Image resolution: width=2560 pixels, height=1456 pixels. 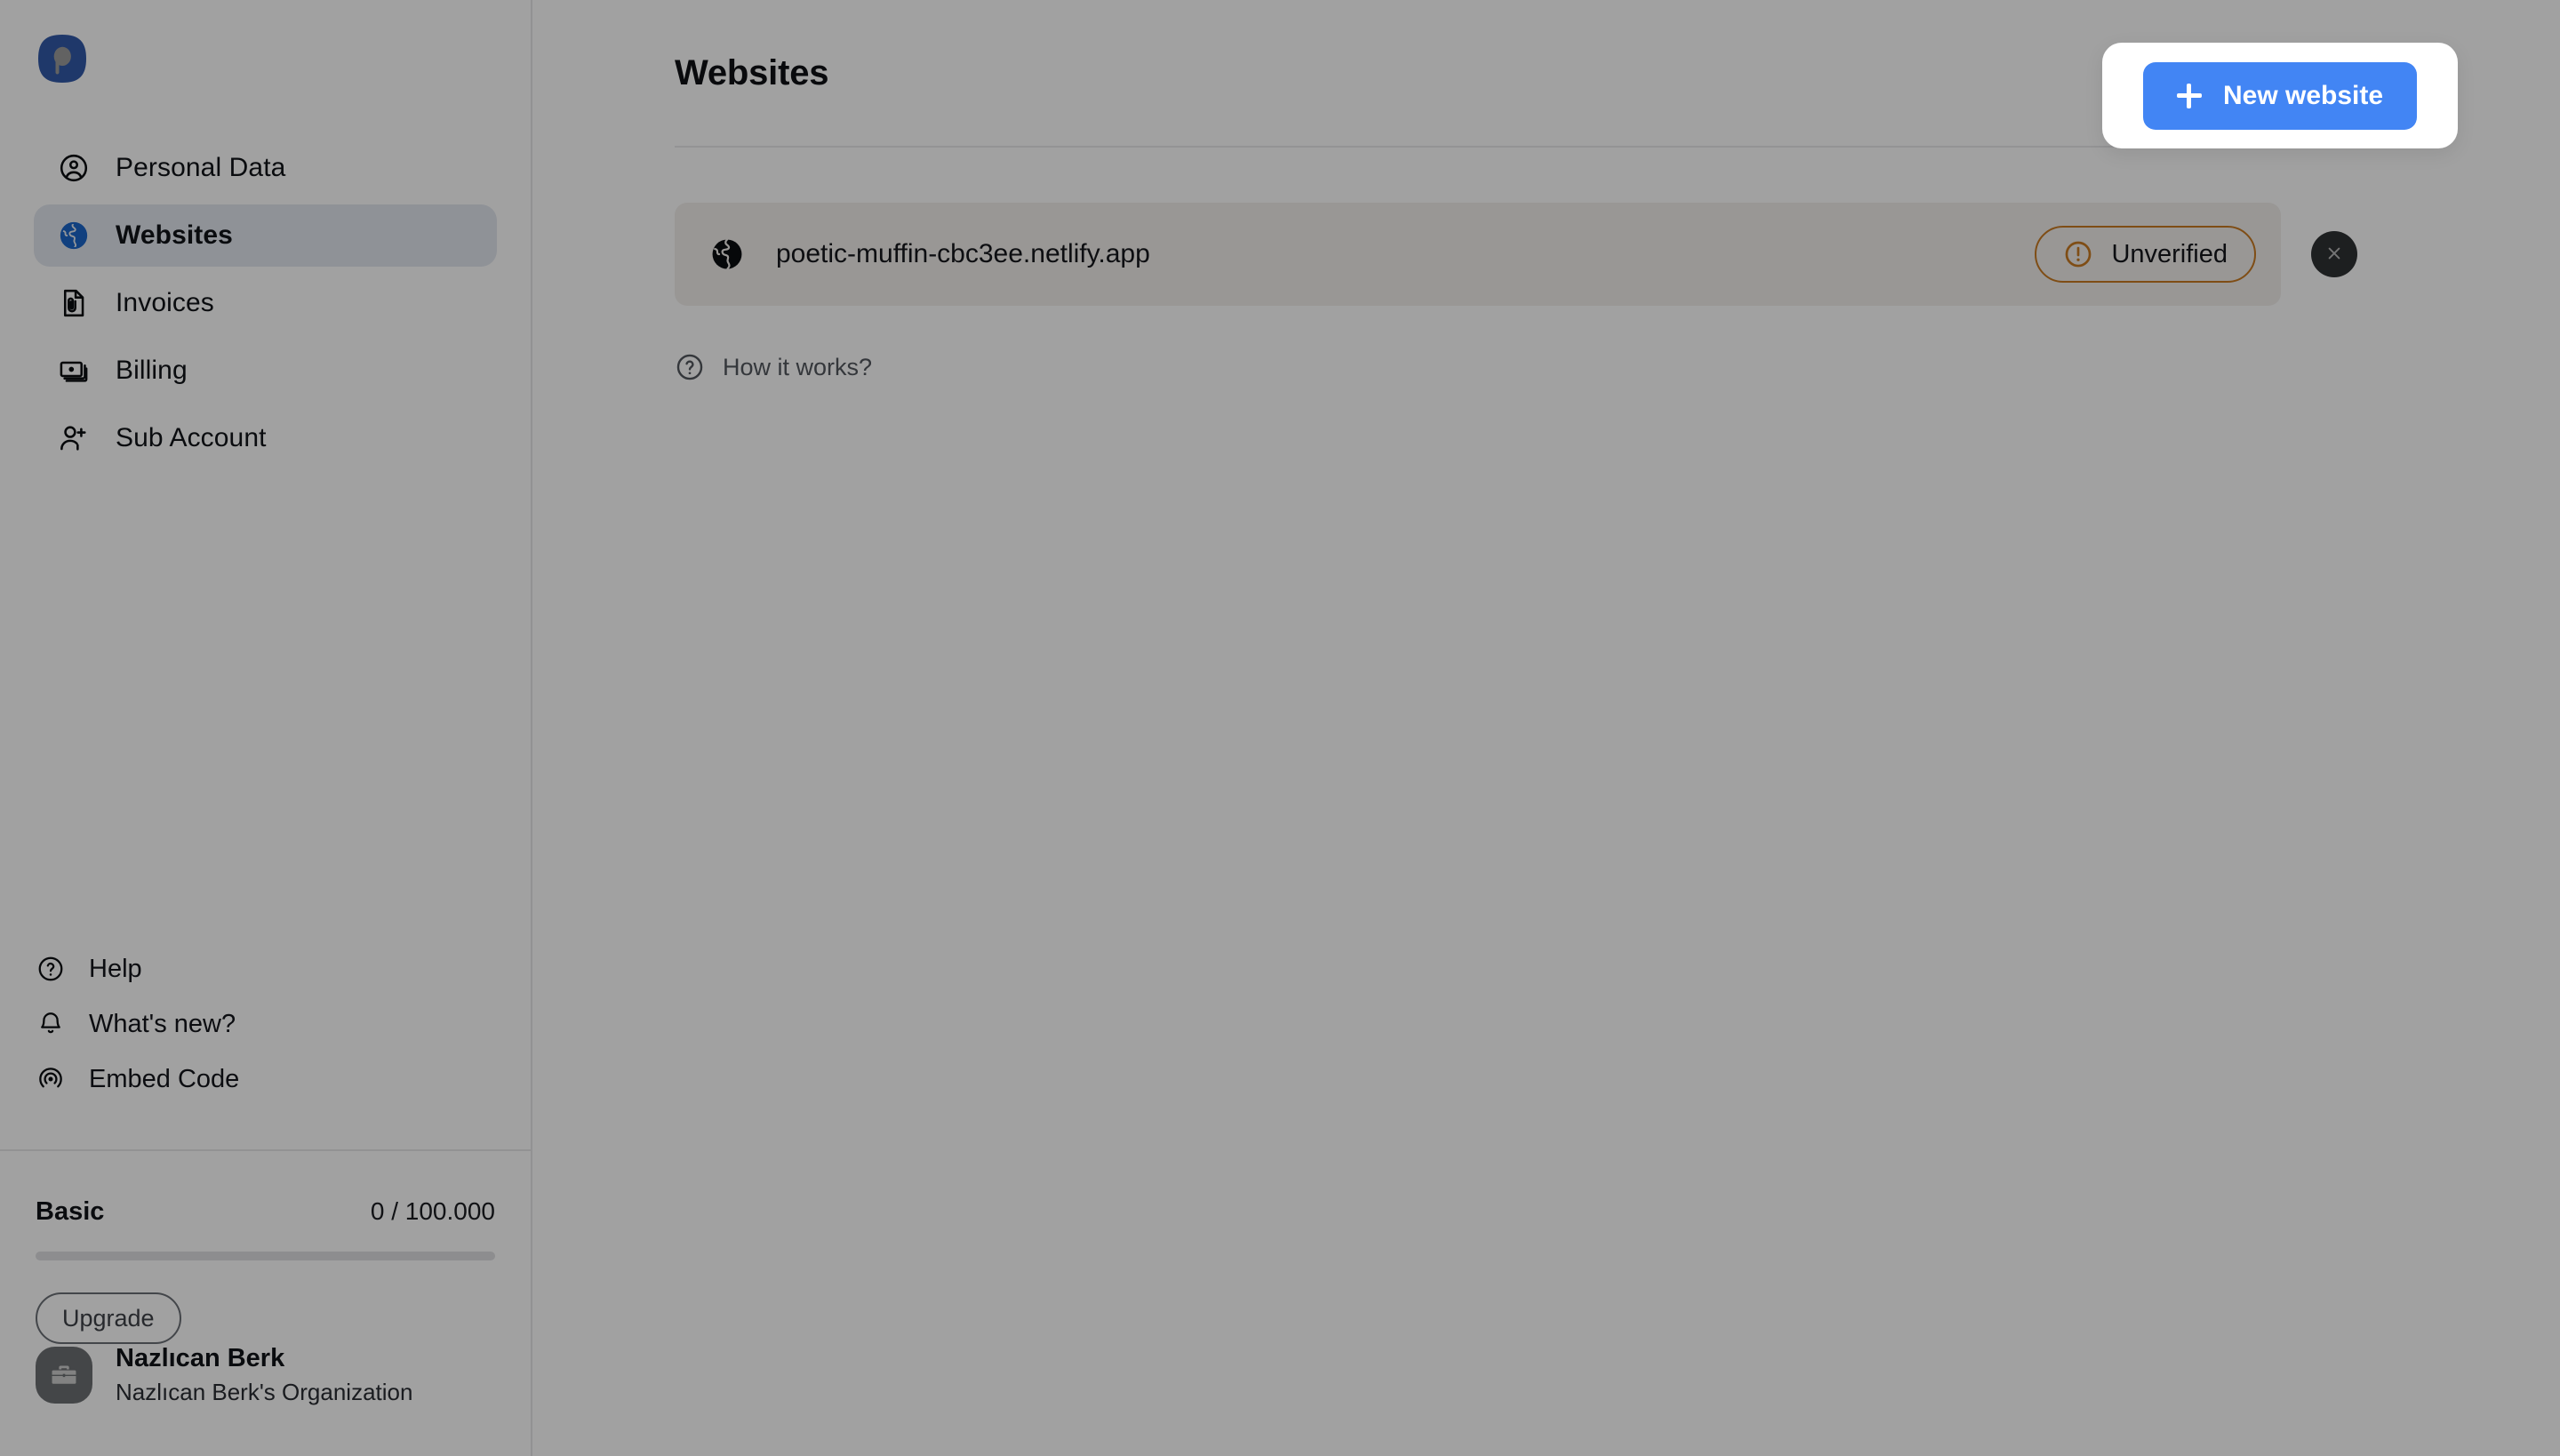 I want to click on sidebar-item-websites: Websites, so click(x=265, y=235).